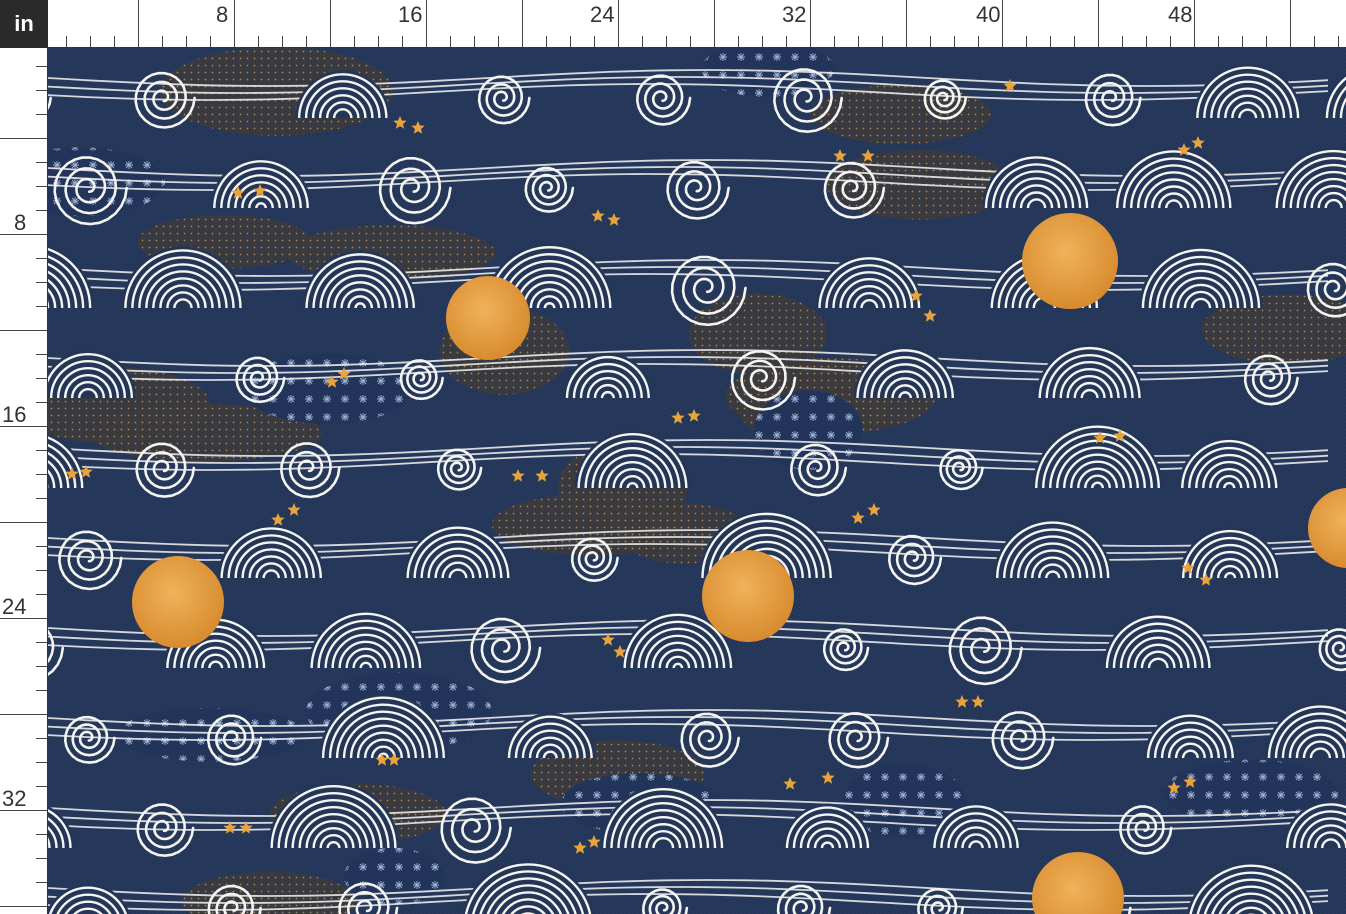  What do you see at coordinates (210, 735) in the screenshot?
I see `snowflake-cloud-patch` at bounding box center [210, 735].